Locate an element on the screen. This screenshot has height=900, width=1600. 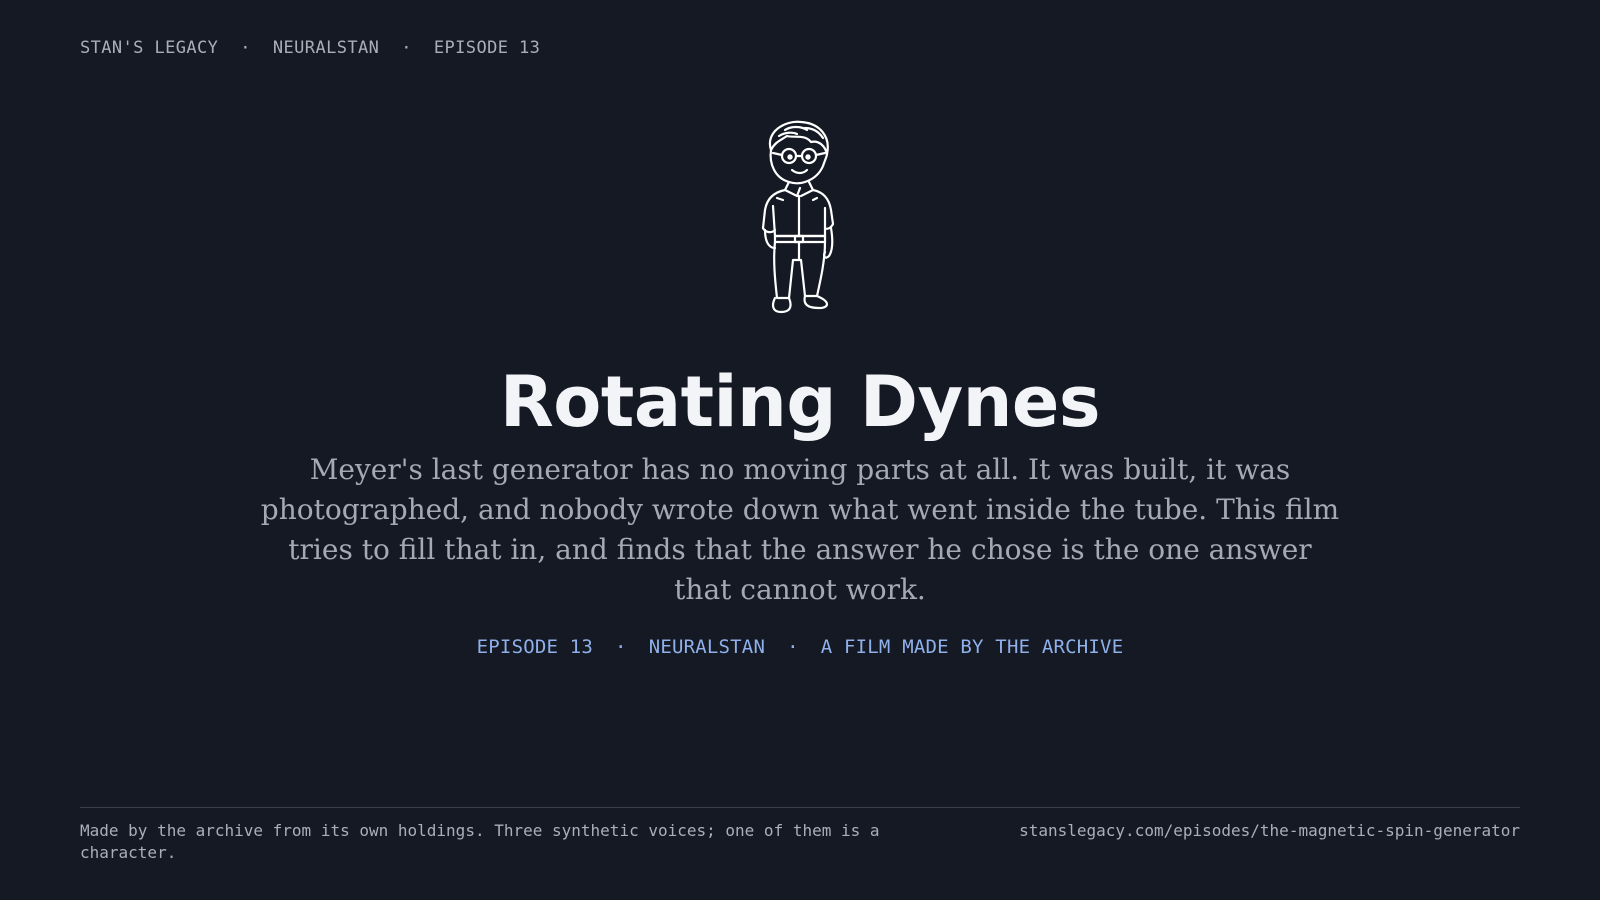
meta-episode: EPISODE 13 is located at coordinates (535, 647).